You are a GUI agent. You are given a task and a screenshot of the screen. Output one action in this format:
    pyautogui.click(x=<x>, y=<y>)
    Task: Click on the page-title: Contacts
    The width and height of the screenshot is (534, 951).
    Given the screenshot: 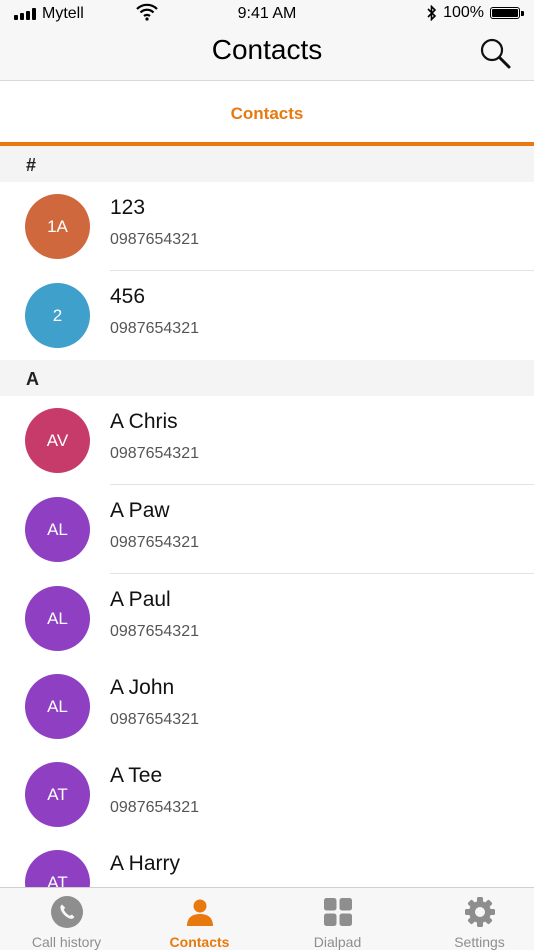 What is the action you would take?
    pyautogui.click(x=267, y=49)
    